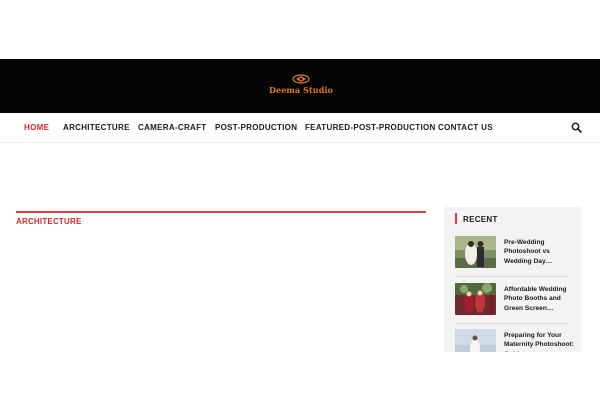  I want to click on nav-item-camera-craft: CAMERA-CRAFT, so click(172, 127).